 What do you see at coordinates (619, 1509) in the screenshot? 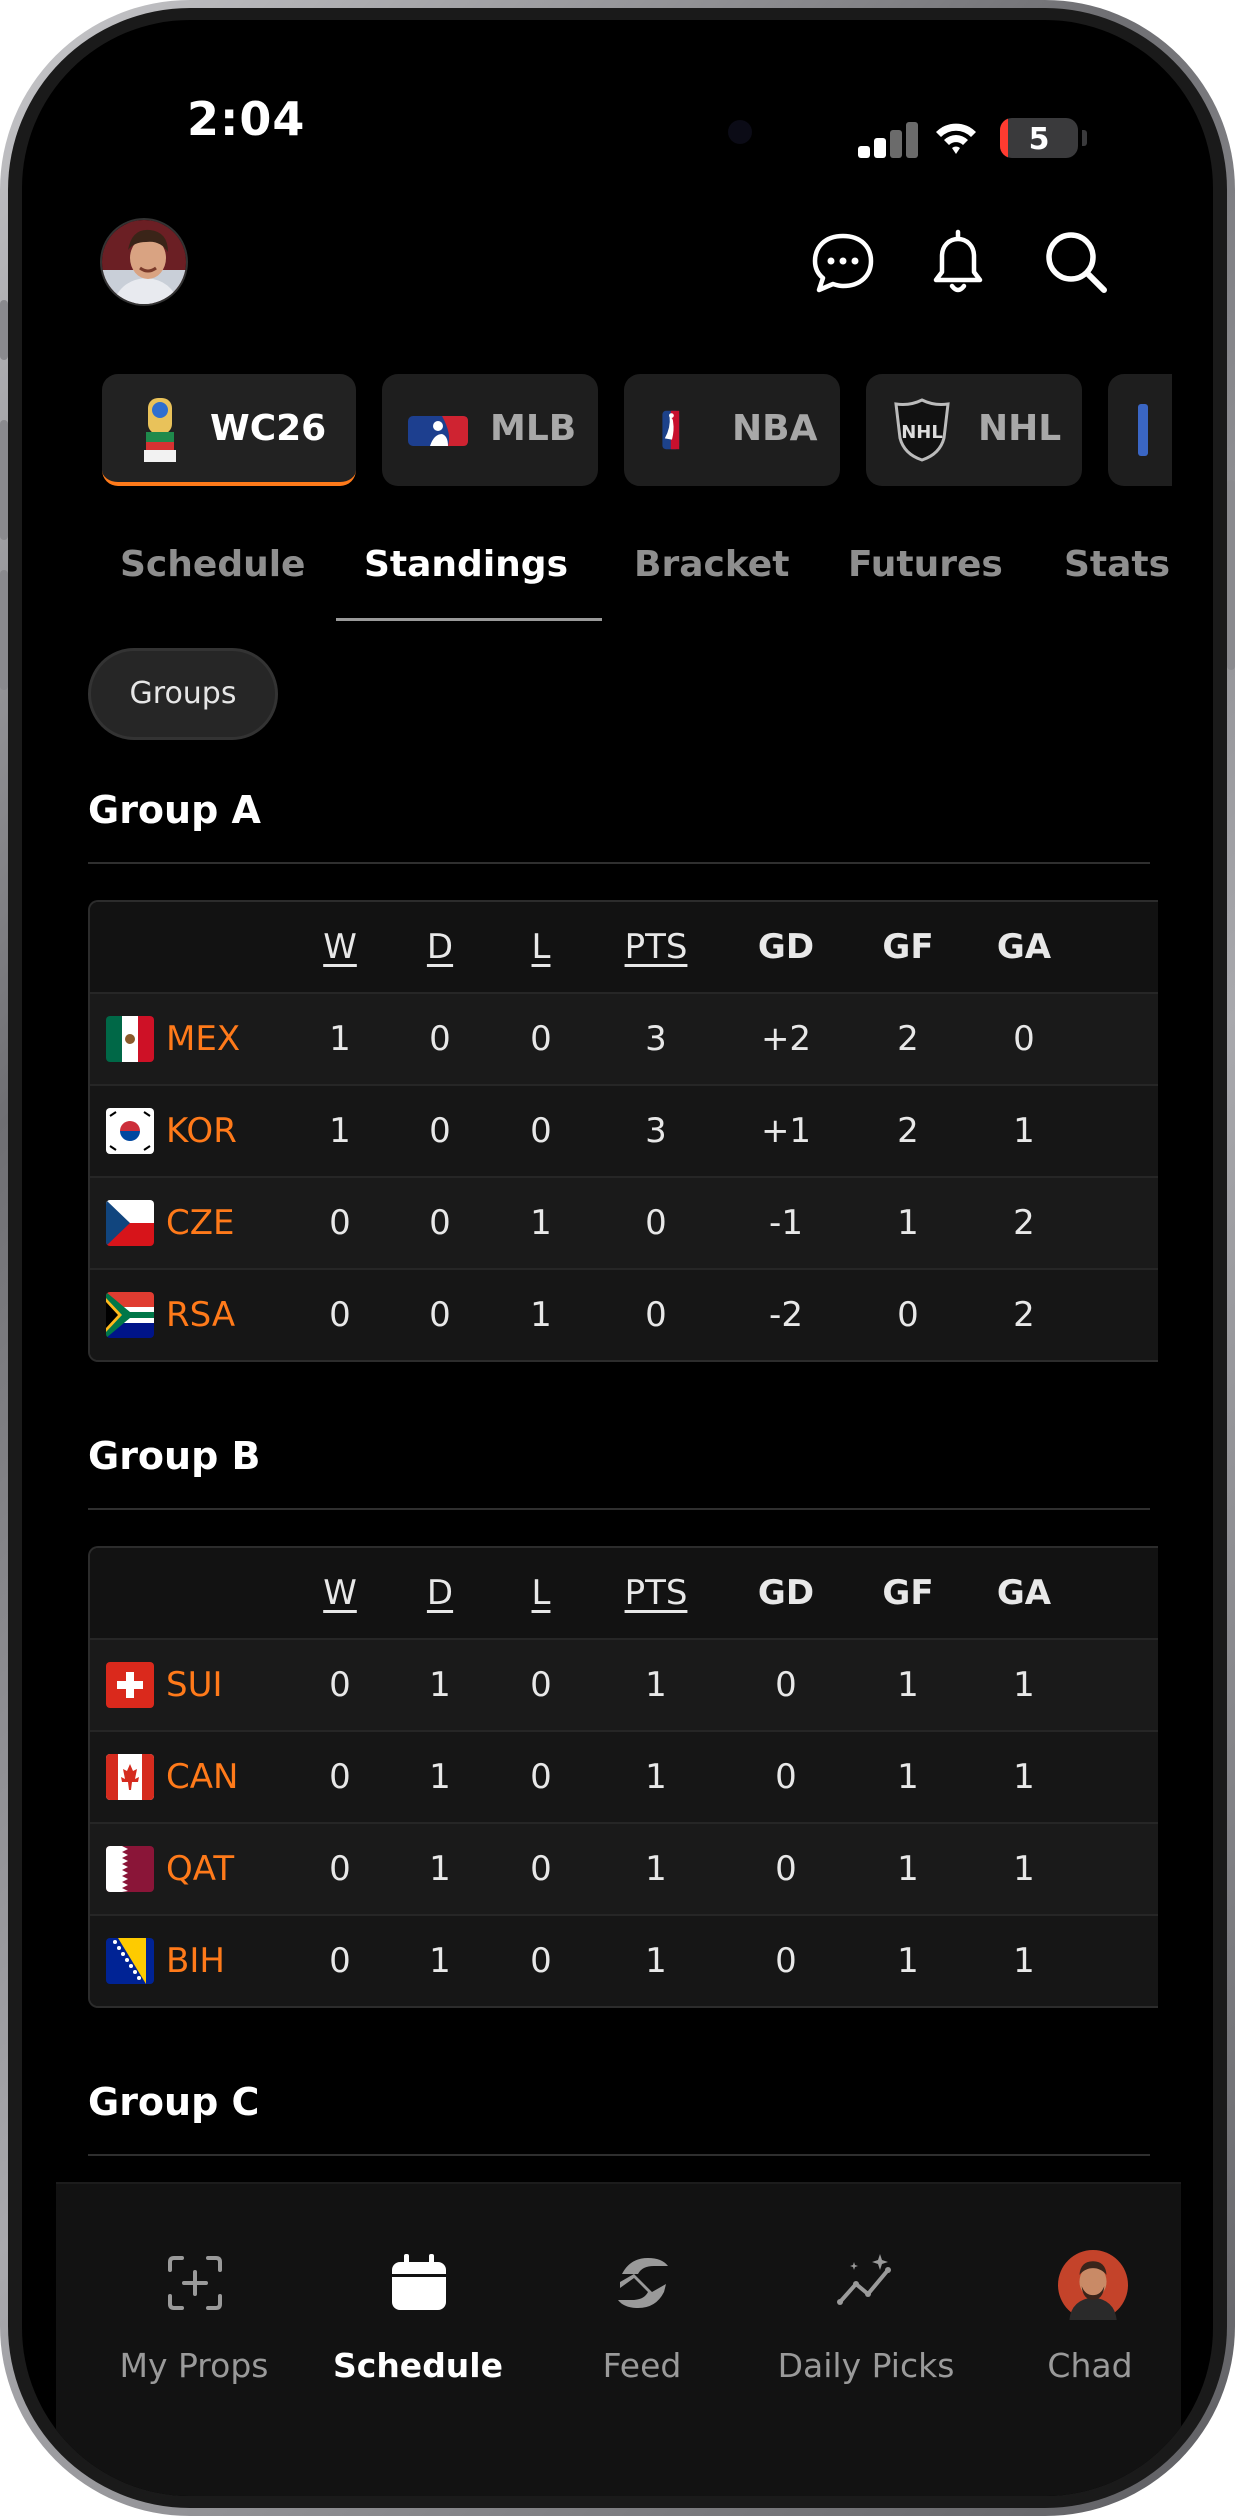
I see `group-divider` at bounding box center [619, 1509].